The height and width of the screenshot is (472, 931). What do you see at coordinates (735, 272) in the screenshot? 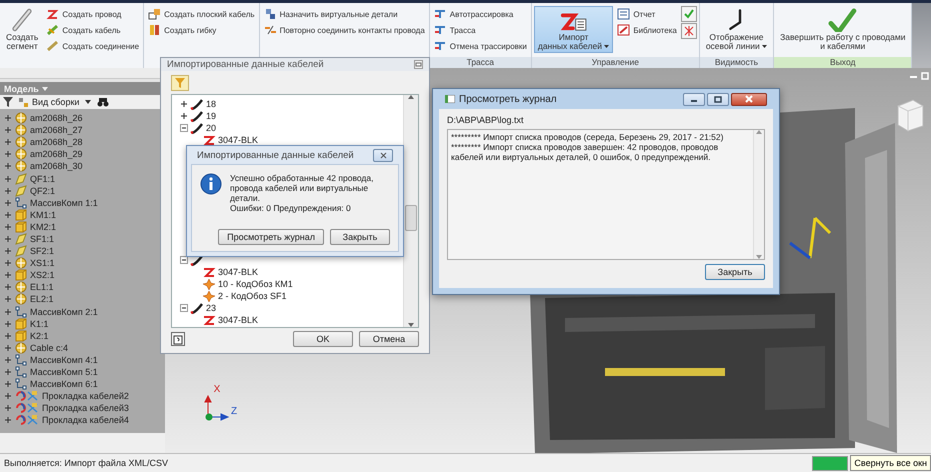
I see `close-button: Закрыть` at bounding box center [735, 272].